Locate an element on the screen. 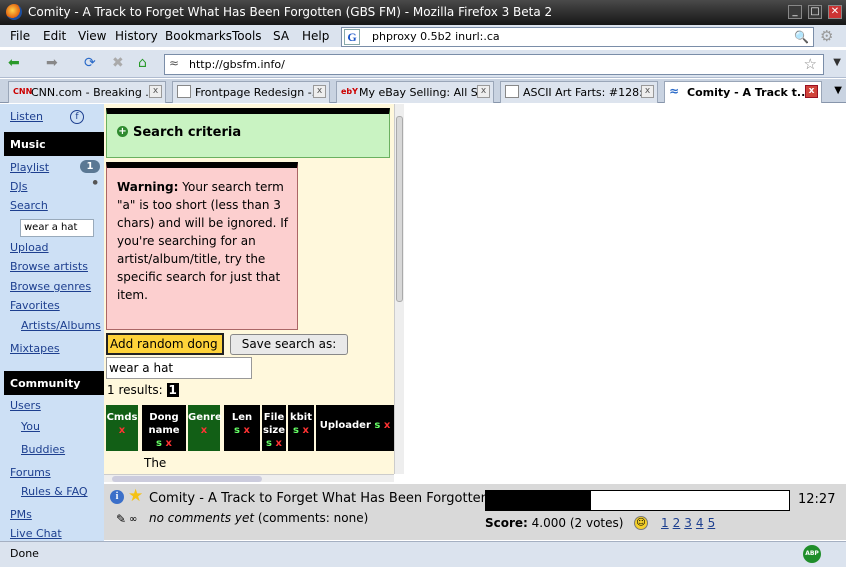 This screenshot has height=567, width=846. column-genre: Genre x is located at coordinates (205, 428).